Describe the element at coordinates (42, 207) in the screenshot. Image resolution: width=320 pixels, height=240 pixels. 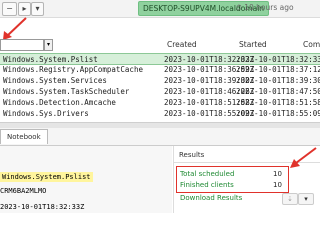
I see `create-time-value: 2023-10-01T18:32:33Z` at that location.